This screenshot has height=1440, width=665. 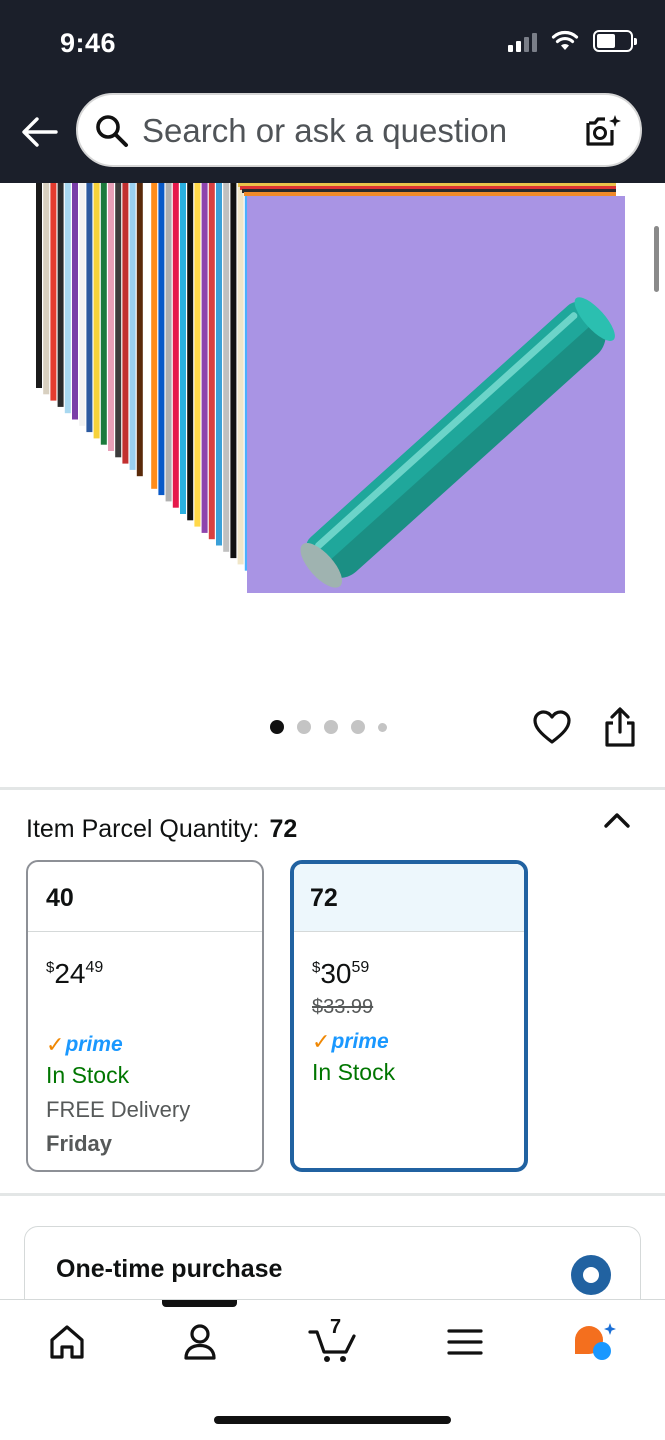 What do you see at coordinates (465, 1342) in the screenshot?
I see `menu-icon` at bounding box center [465, 1342].